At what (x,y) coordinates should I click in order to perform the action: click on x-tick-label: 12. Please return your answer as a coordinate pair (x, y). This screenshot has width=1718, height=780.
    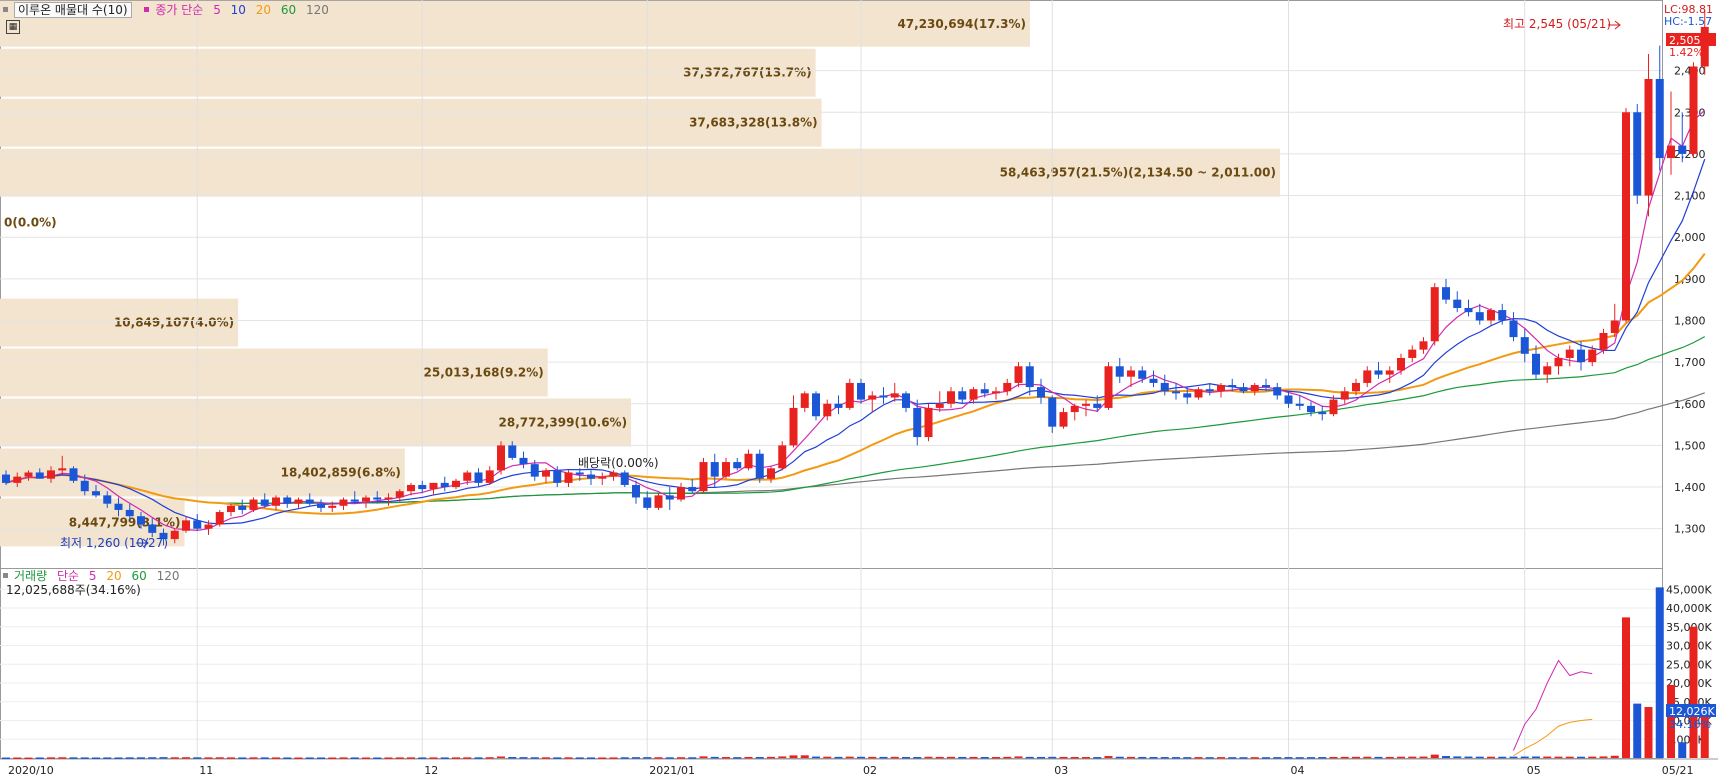
    Looking at the image, I should click on (431, 770).